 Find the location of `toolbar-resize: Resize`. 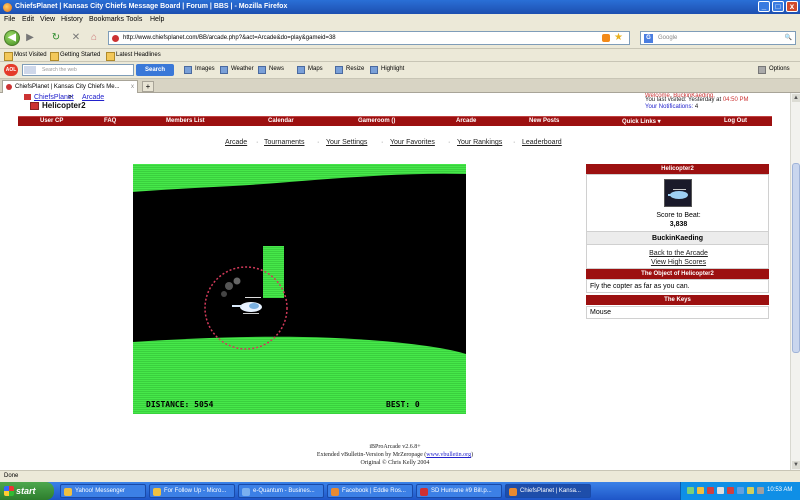

toolbar-resize: Resize is located at coordinates (350, 70).